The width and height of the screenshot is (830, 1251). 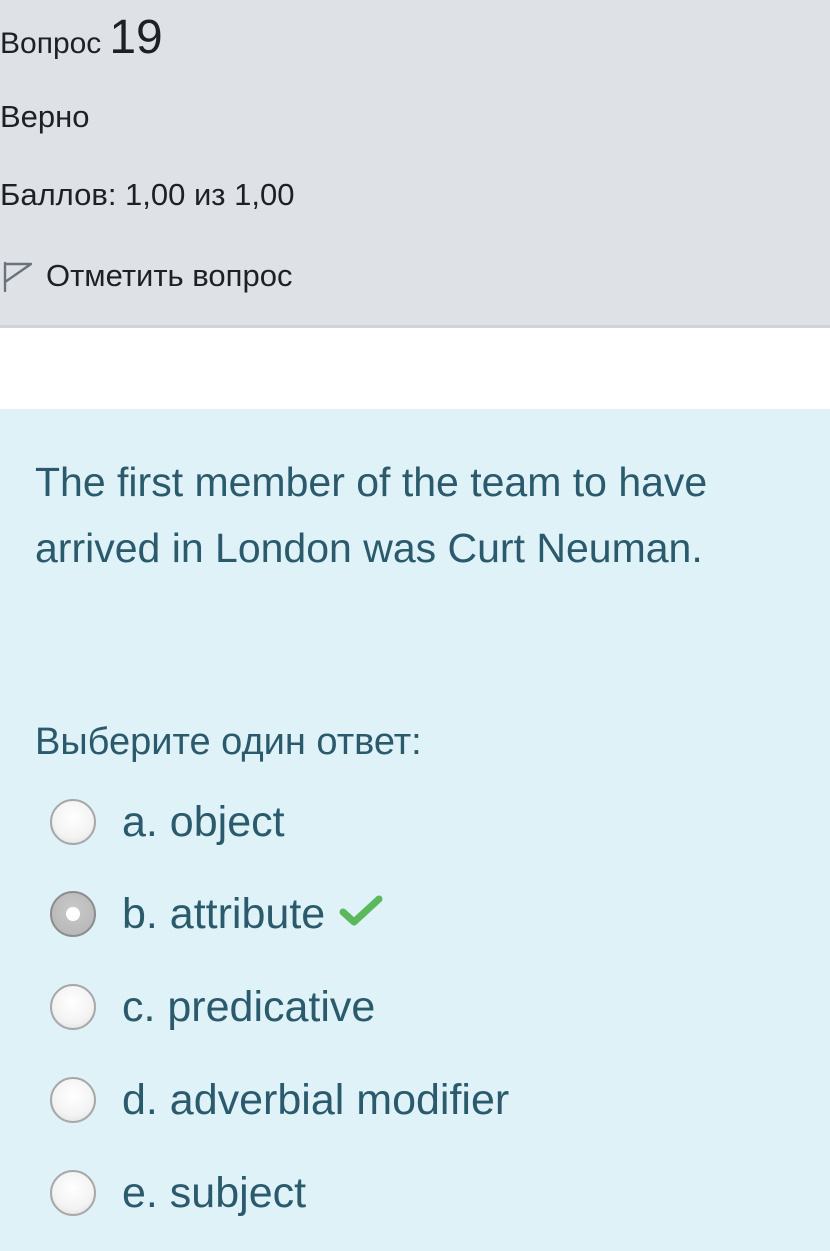 What do you see at coordinates (203, 822) in the screenshot?
I see `answer-label: a. object` at bounding box center [203, 822].